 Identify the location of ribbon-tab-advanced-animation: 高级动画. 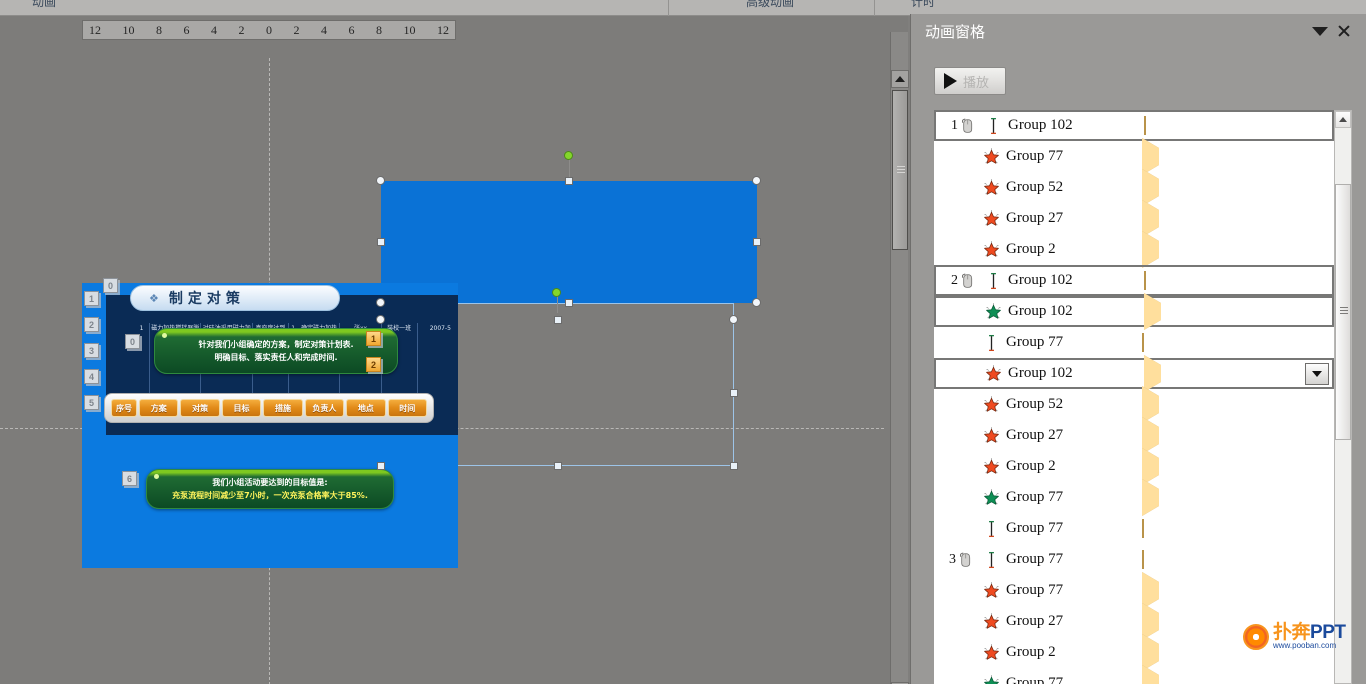
(770, 6).